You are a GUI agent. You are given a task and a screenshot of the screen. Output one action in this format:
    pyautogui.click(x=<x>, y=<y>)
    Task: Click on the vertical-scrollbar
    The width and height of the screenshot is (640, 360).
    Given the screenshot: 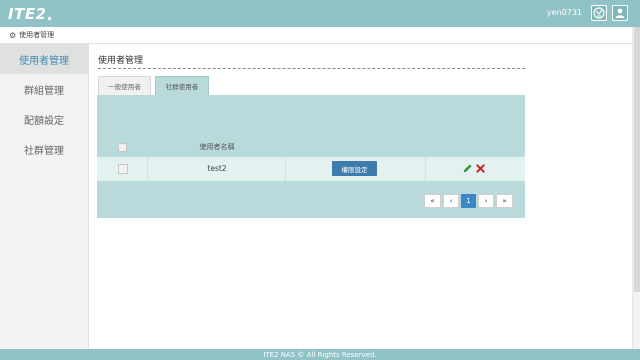 What is the action you would take?
    pyautogui.click(x=636, y=188)
    